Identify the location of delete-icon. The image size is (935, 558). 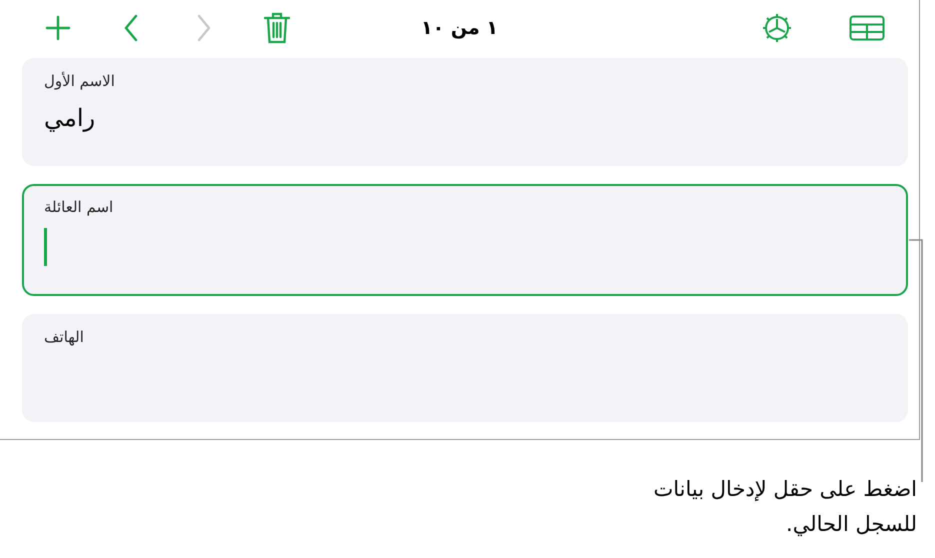
(277, 28).